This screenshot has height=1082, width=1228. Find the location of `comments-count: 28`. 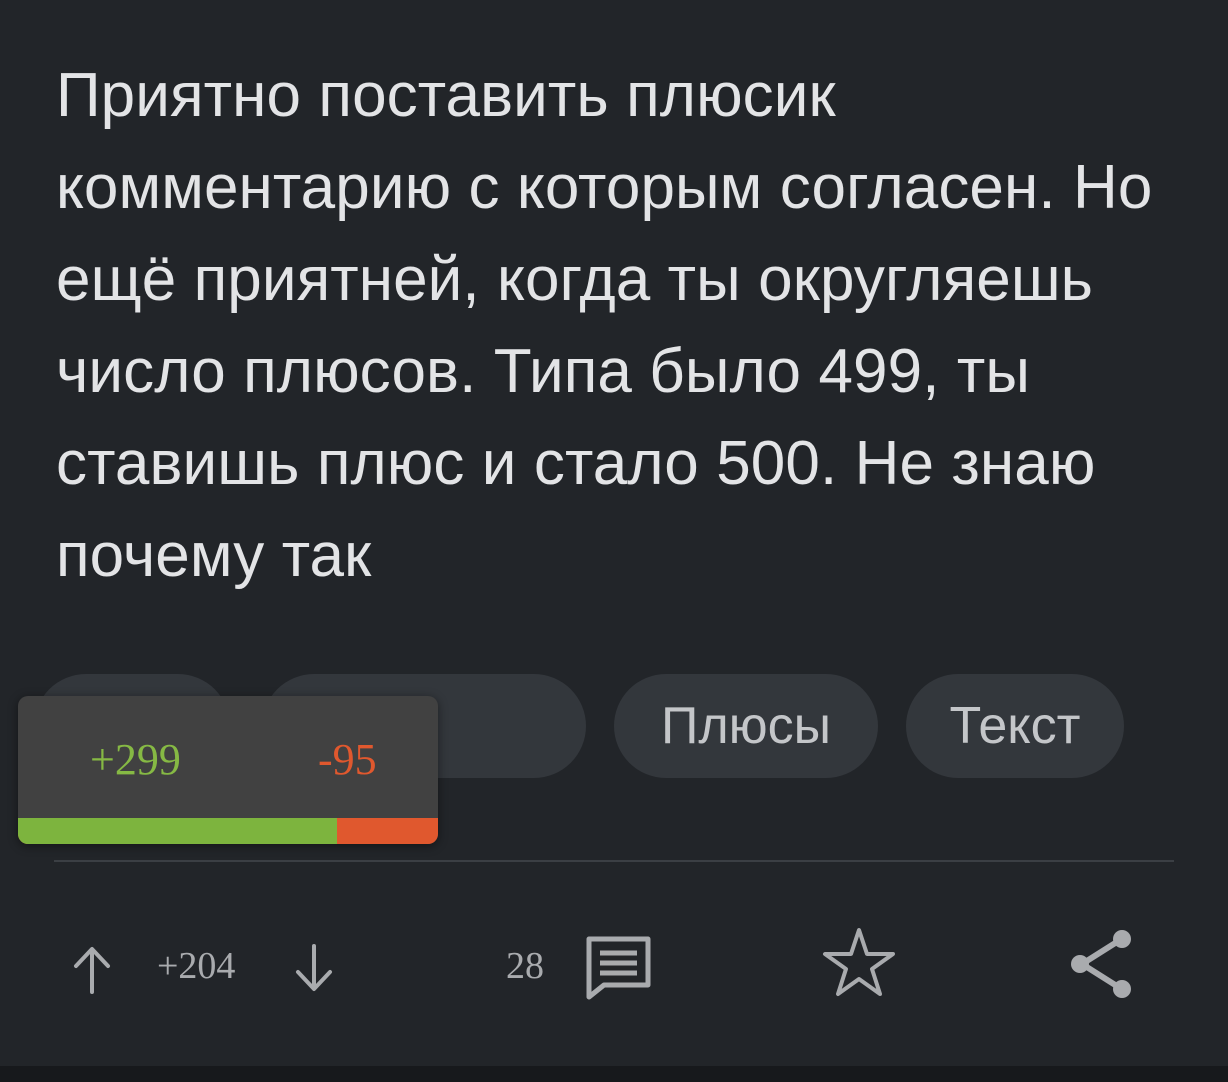

comments-count: 28 is located at coordinates (525, 966).